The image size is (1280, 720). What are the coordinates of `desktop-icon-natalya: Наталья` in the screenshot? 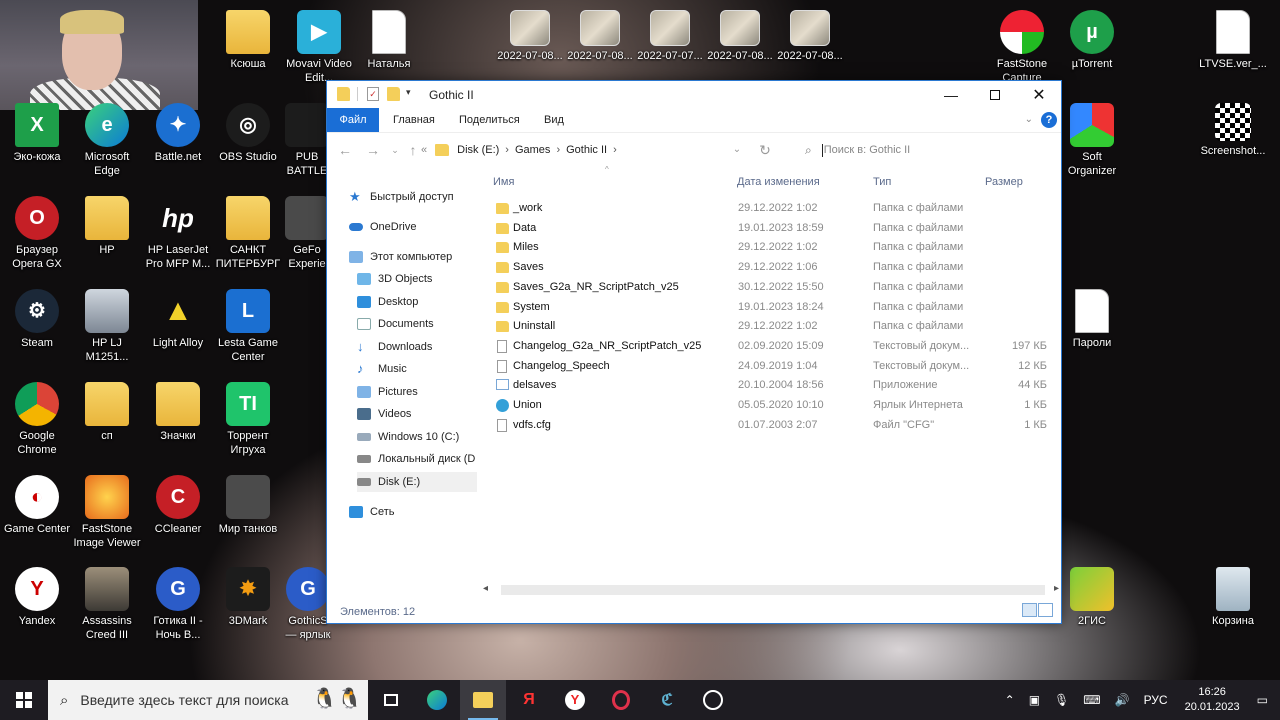 It's located at (389, 40).